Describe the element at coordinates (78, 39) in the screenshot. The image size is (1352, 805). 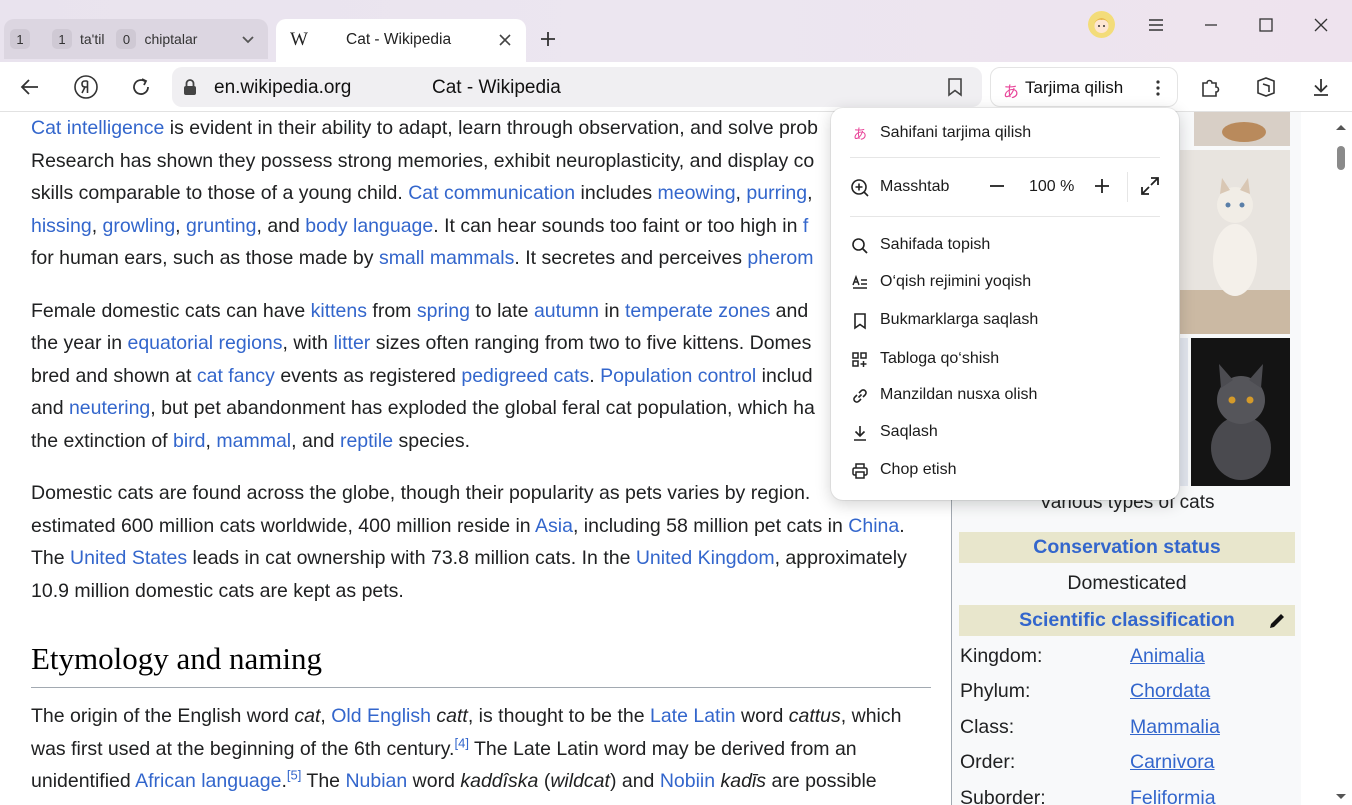
I see `tab-group-tatil: 1 ta'til` at that location.